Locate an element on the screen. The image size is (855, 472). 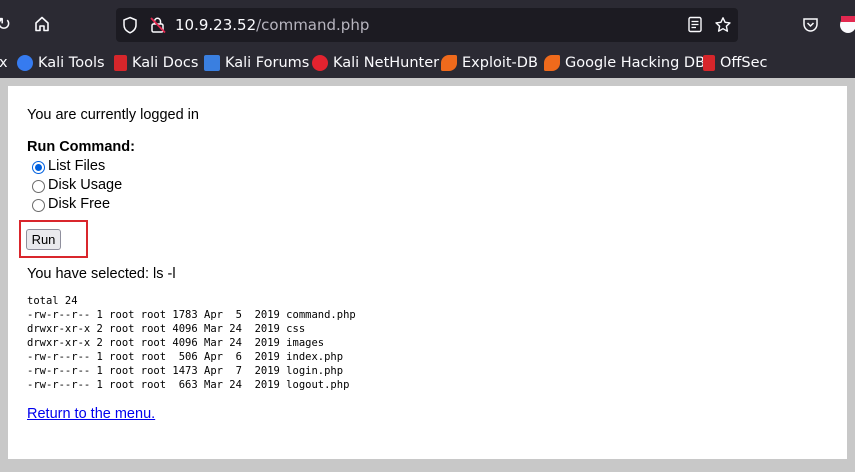
shield-icon is located at coordinates (130, 27).